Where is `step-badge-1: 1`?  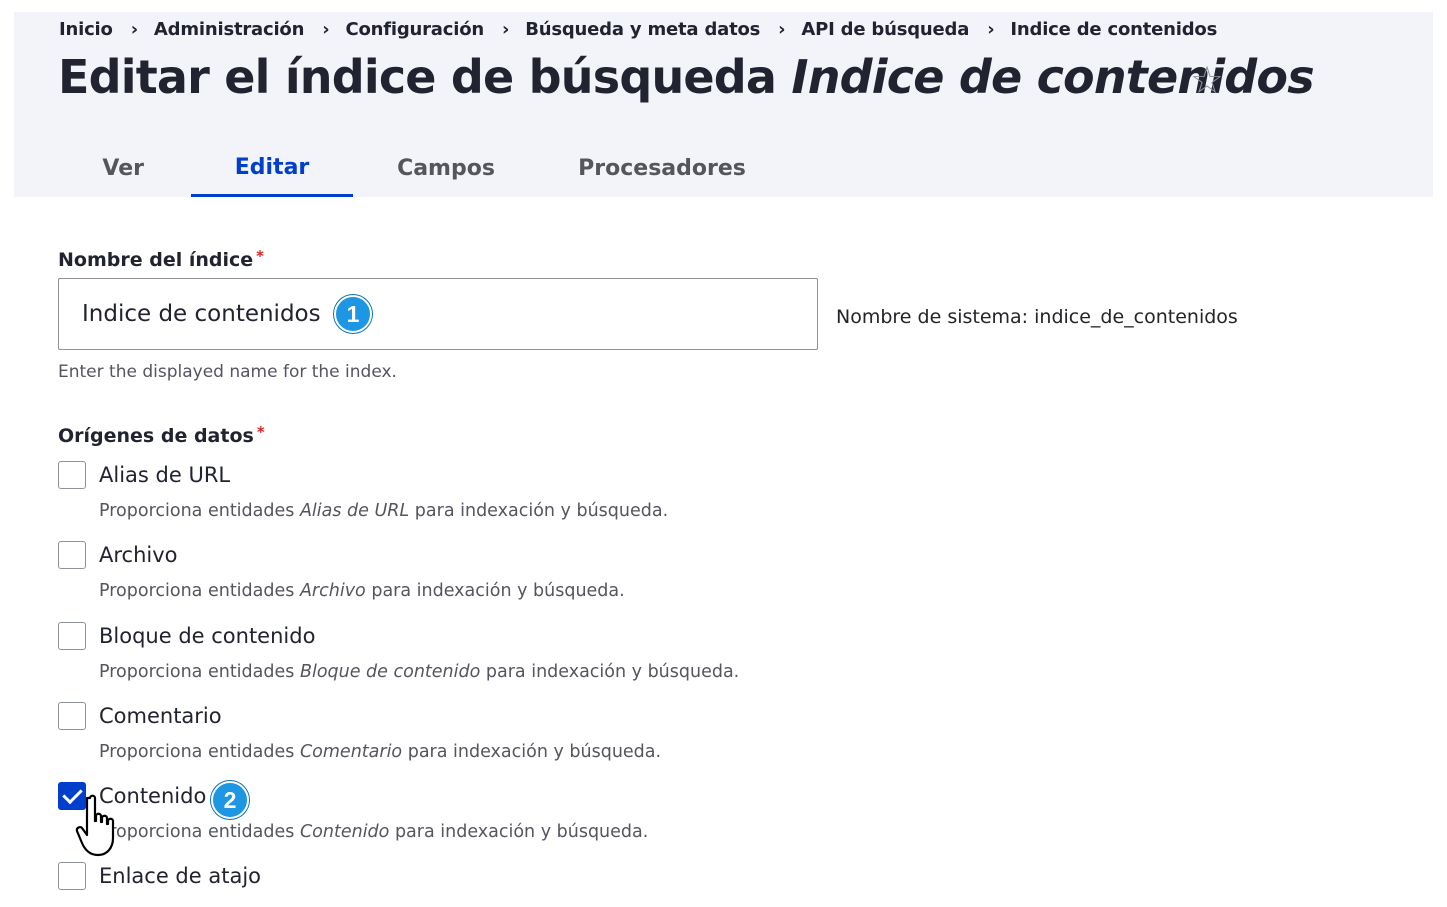
step-badge-1: 1 is located at coordinates (353, 314).